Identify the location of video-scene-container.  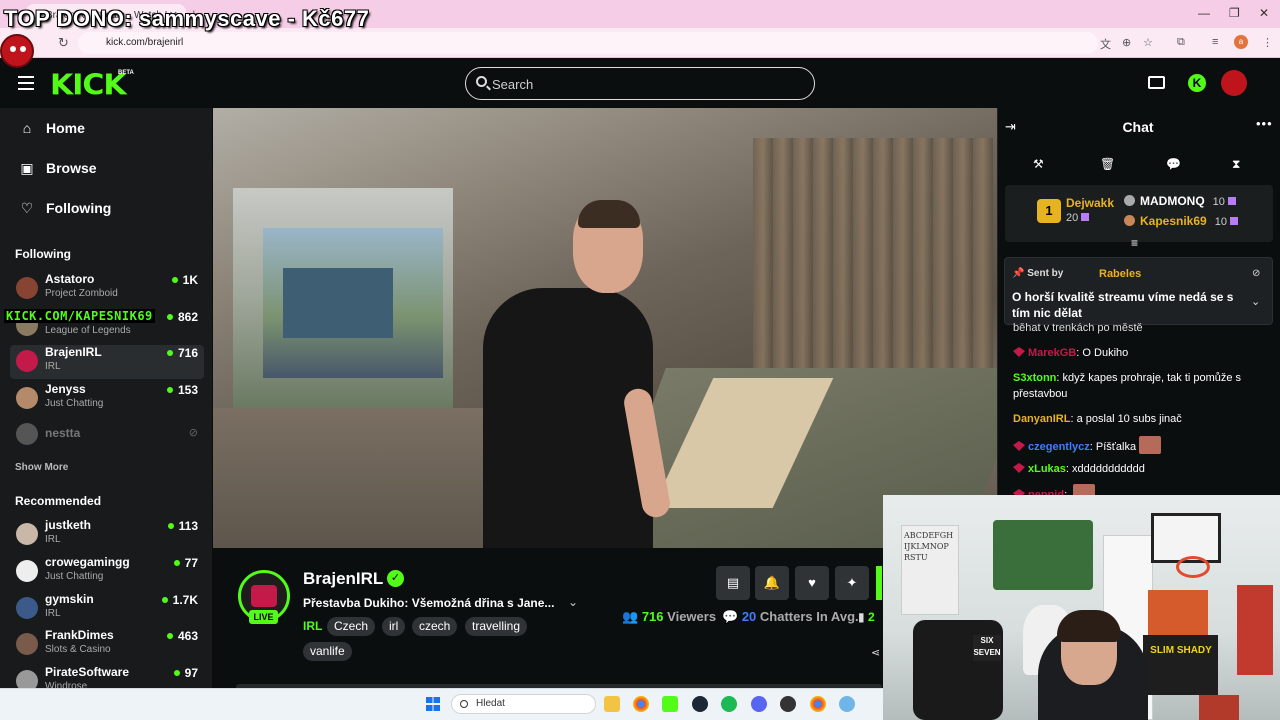
(338, 303).